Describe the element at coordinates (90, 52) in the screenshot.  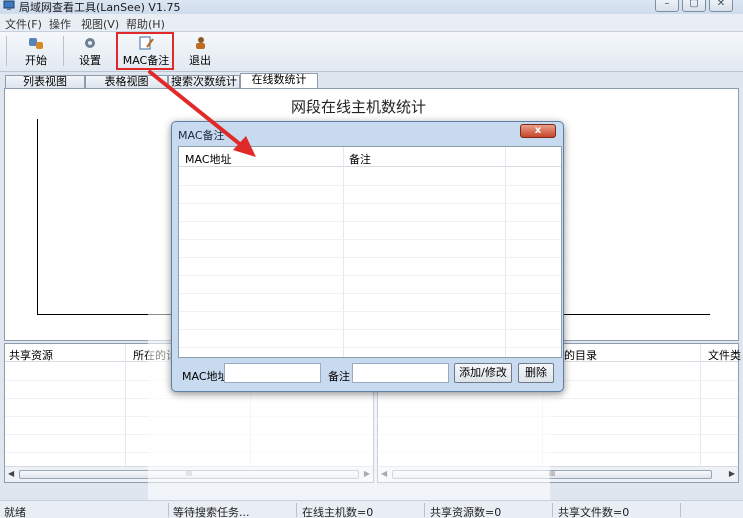
I see `settings-button: 设置` at that location.